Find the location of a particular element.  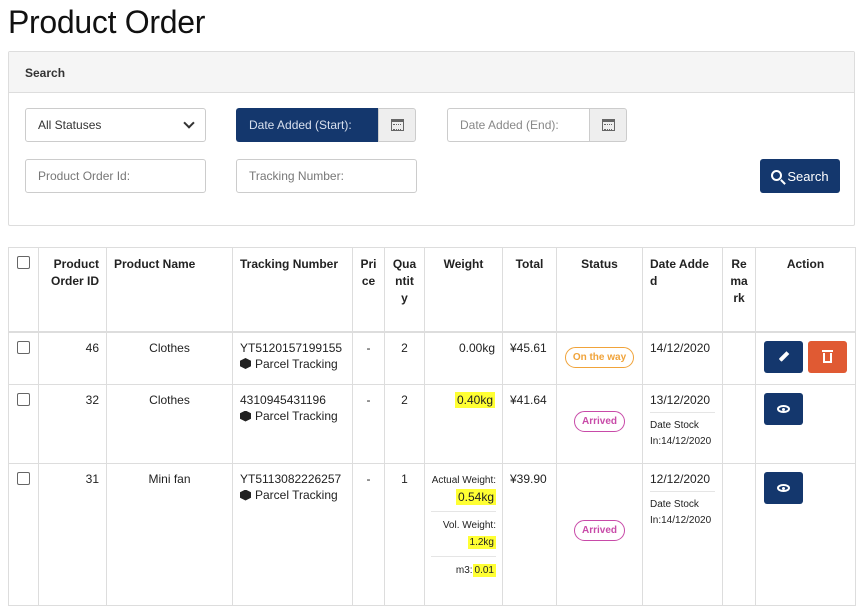

product-name-cell: Mini fan is located at coordinates (169, 534).